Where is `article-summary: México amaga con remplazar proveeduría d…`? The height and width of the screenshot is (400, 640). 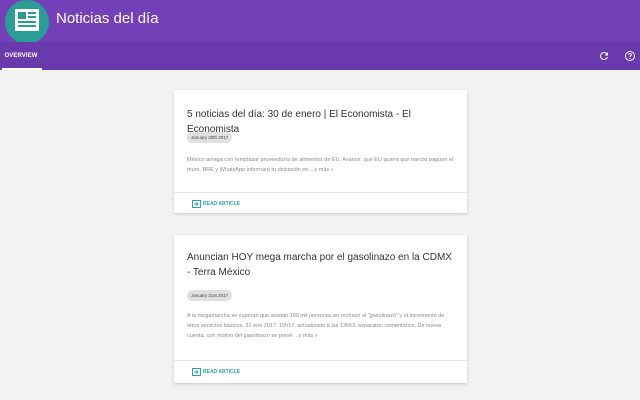 article-summary: México amaga con remplazar proveeduría d… is located at coordinates (320, 165).